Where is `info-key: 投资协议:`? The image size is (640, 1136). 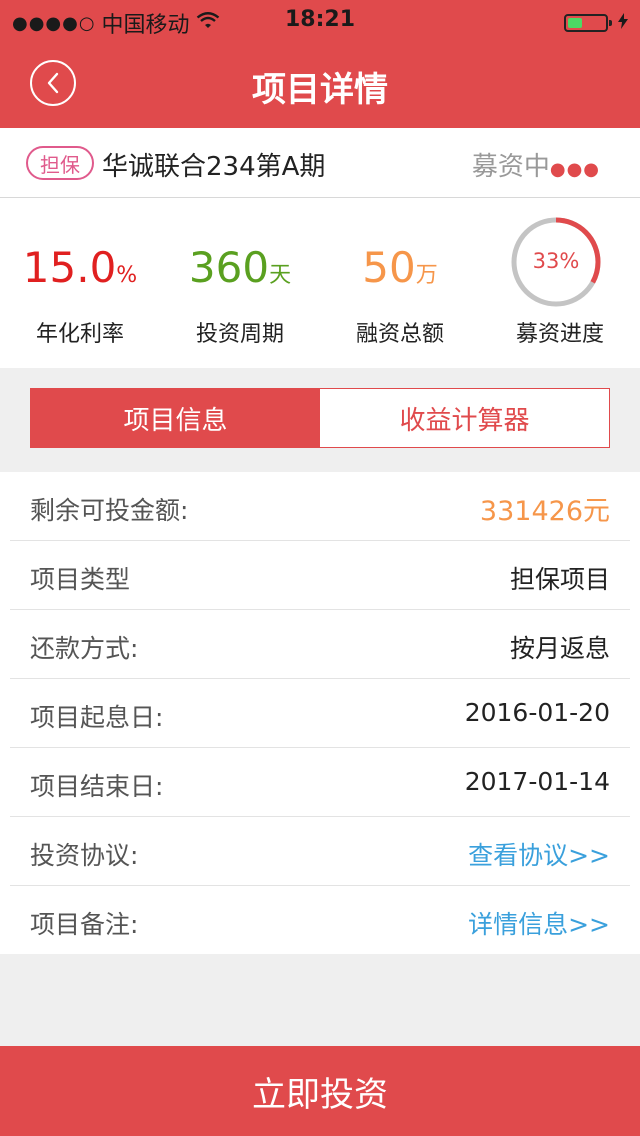 info-key: 投资协议: is located at coordinates (84, 855).